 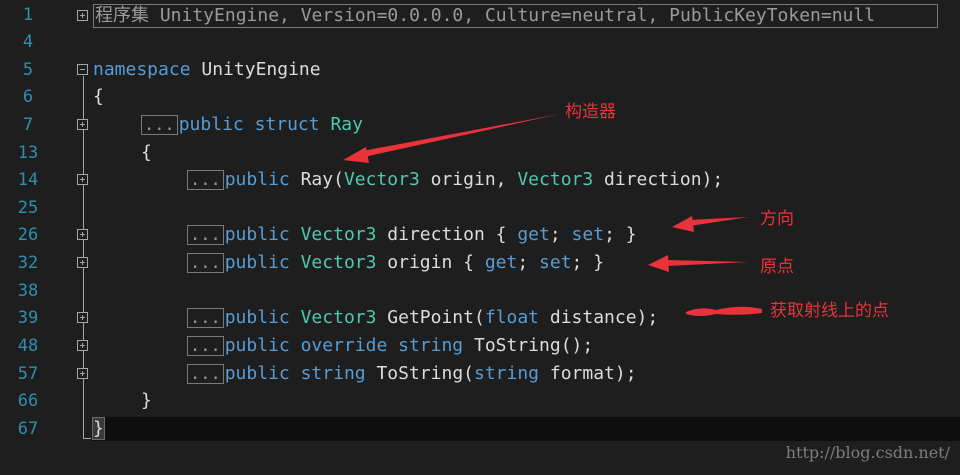 I want to click on watermark: http://blog.csdn.net/, so click(x=867, y=452).